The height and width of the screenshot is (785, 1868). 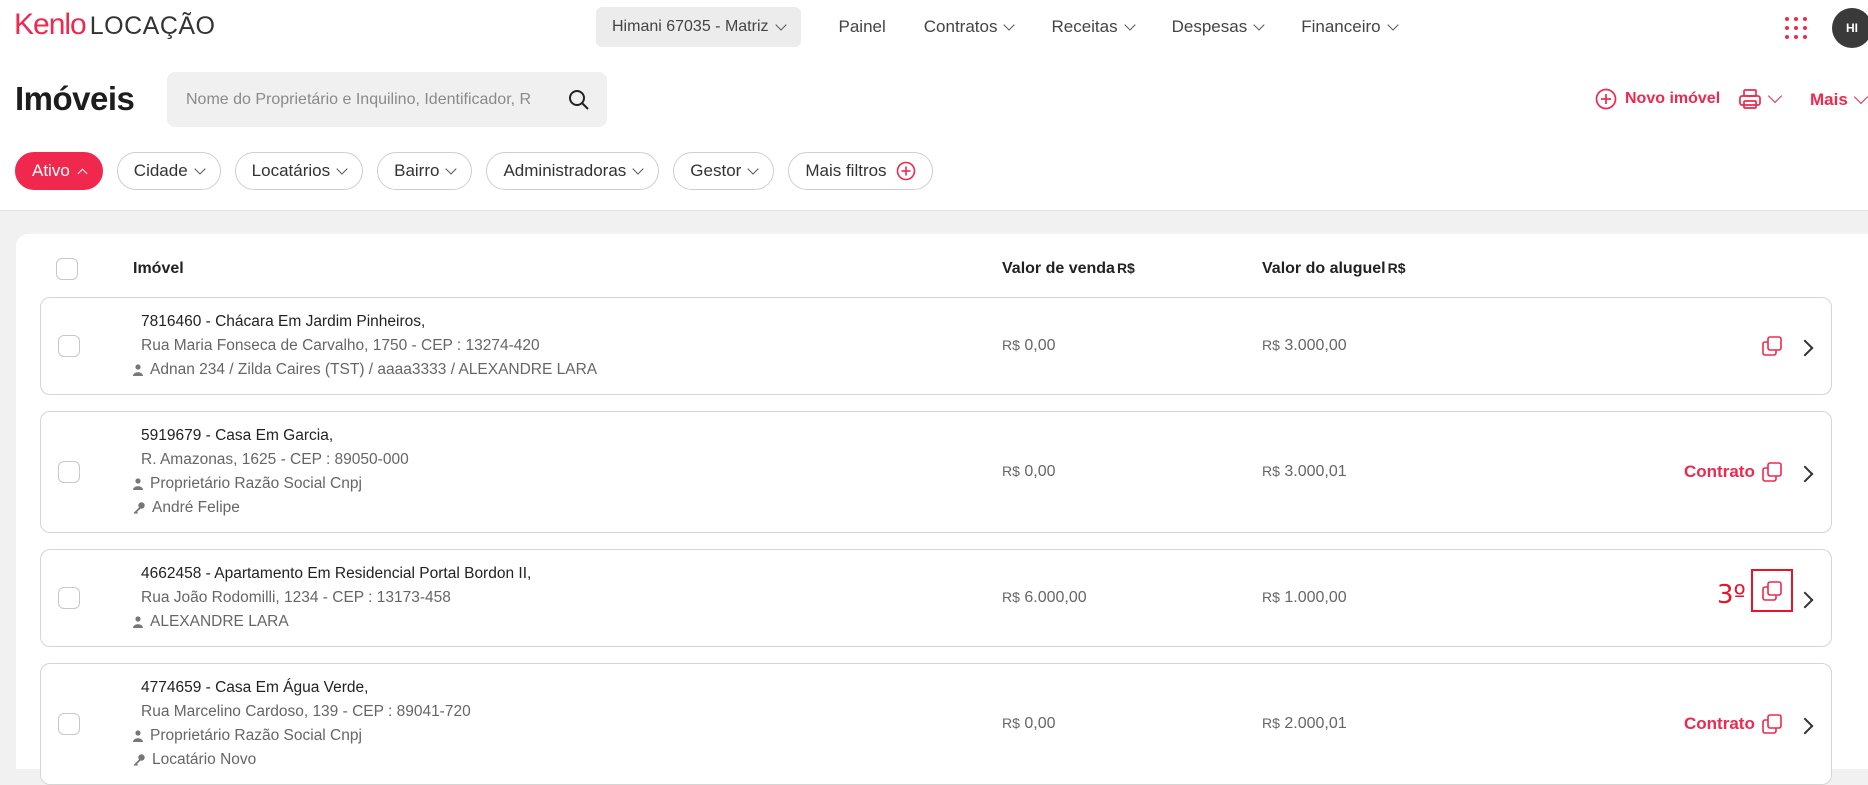 I want to click on filter-tenants-label: Locatários, so click(x=291, y=170).